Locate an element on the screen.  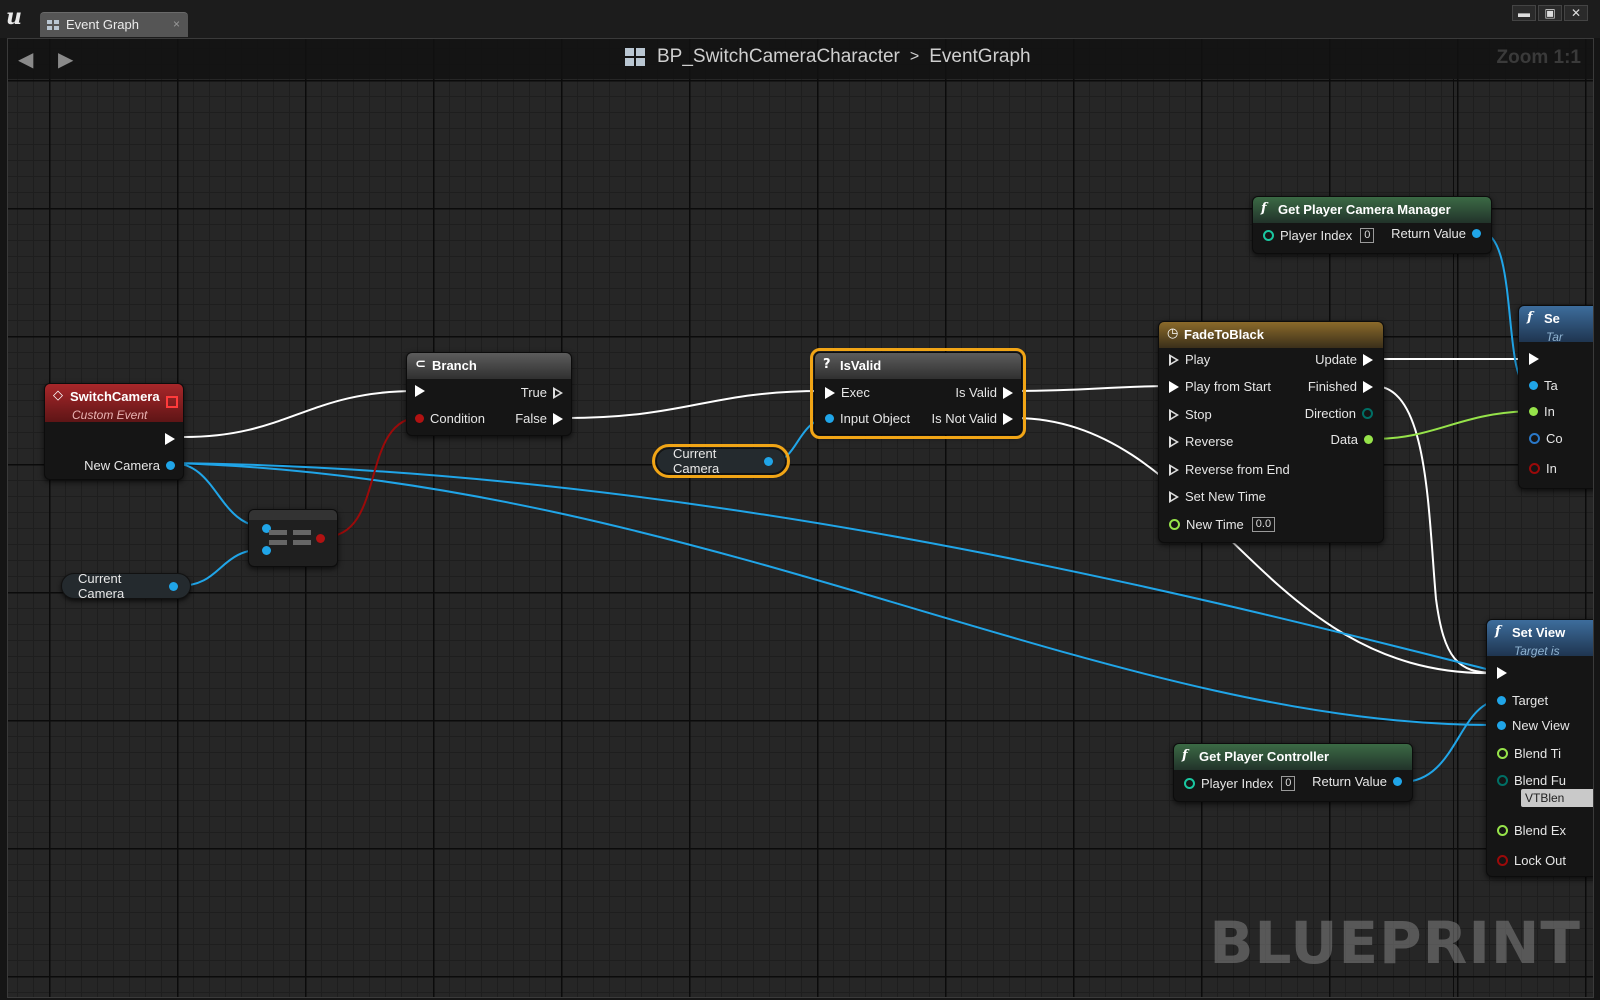
setview-target-pin: Target is located at coordinates (1522, 700).